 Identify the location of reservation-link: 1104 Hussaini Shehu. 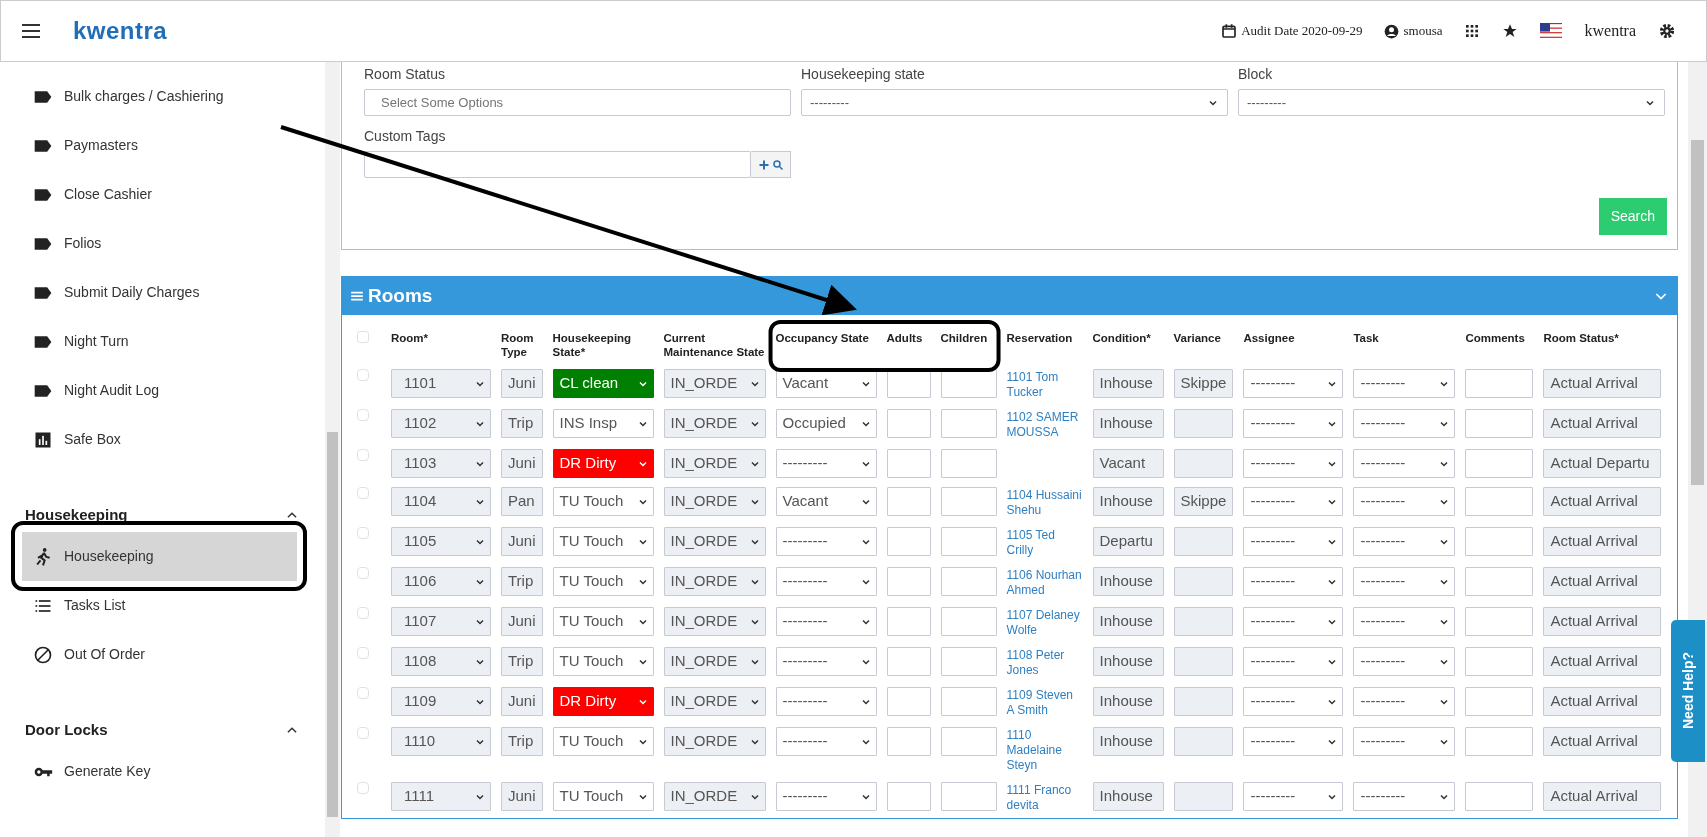
(1044, 502).